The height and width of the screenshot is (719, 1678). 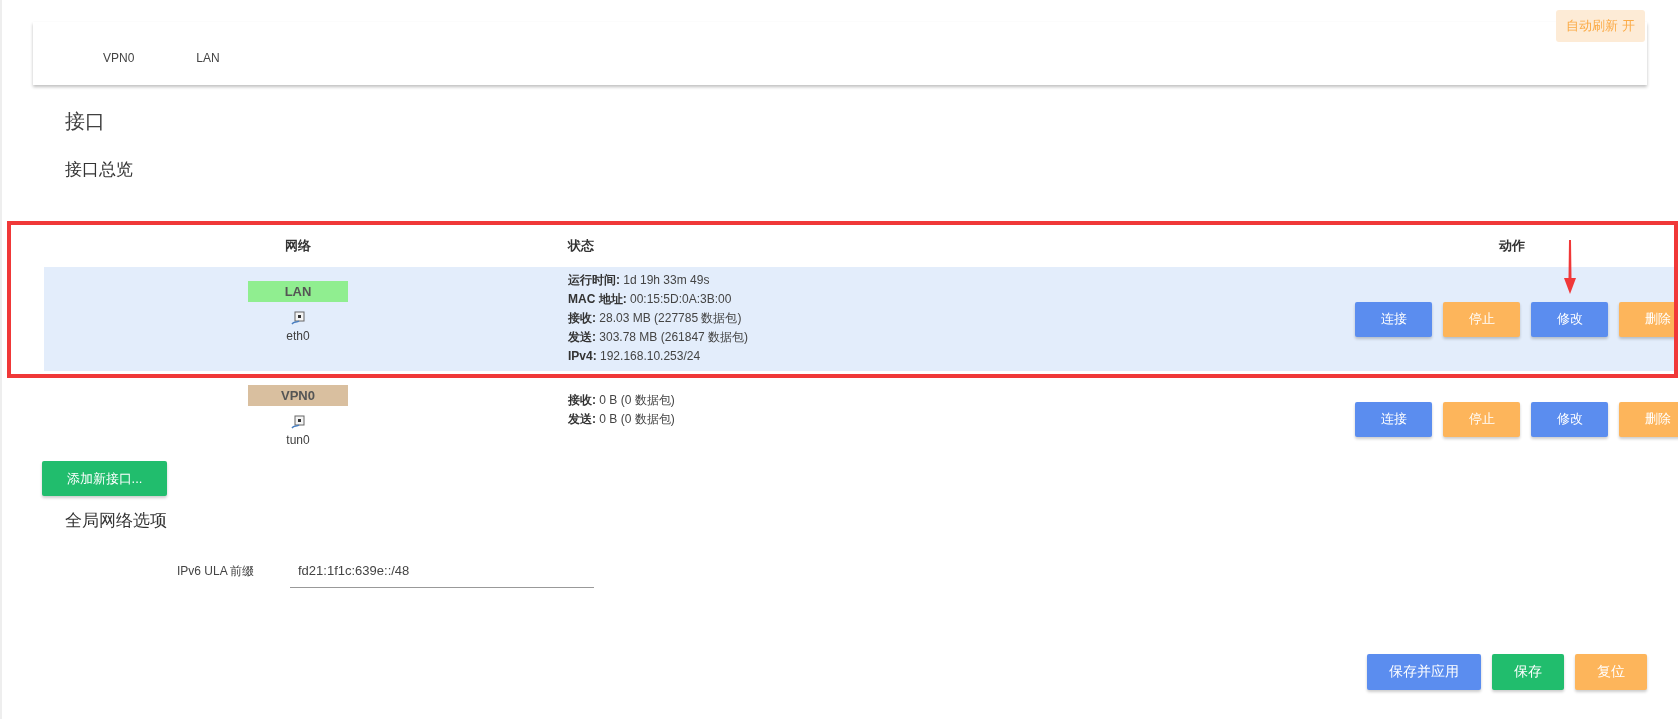 I want to click on footer-button: 保存, so click(x=1528, y=672).